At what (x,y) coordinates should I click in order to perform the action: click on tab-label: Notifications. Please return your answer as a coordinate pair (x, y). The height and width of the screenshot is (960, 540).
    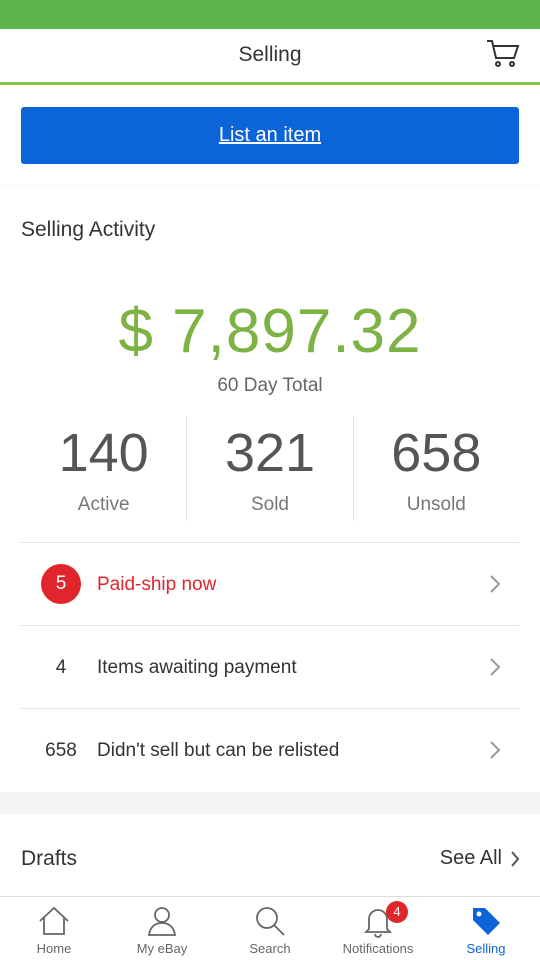
    Looking at the image, I should click on (378, 948).